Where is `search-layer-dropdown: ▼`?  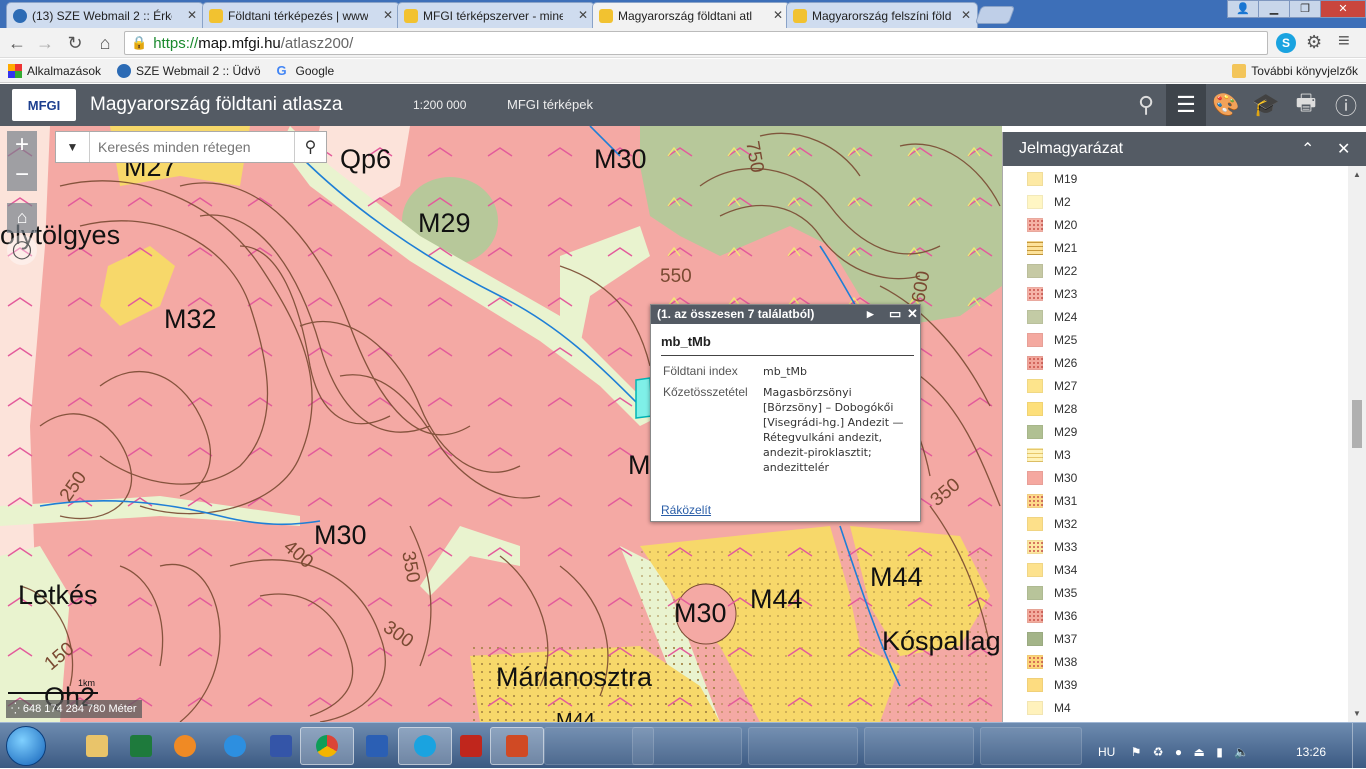 search-layer-dropdown: ▼ is located at coordinates (73, 147).